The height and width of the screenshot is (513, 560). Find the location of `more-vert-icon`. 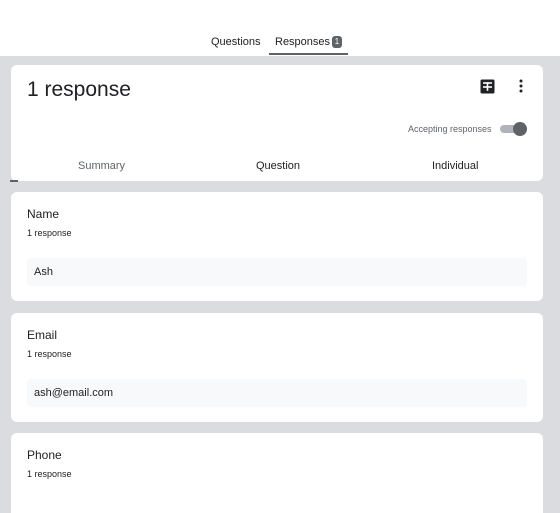

more-vert-icon is located at coordinates (521, 86).